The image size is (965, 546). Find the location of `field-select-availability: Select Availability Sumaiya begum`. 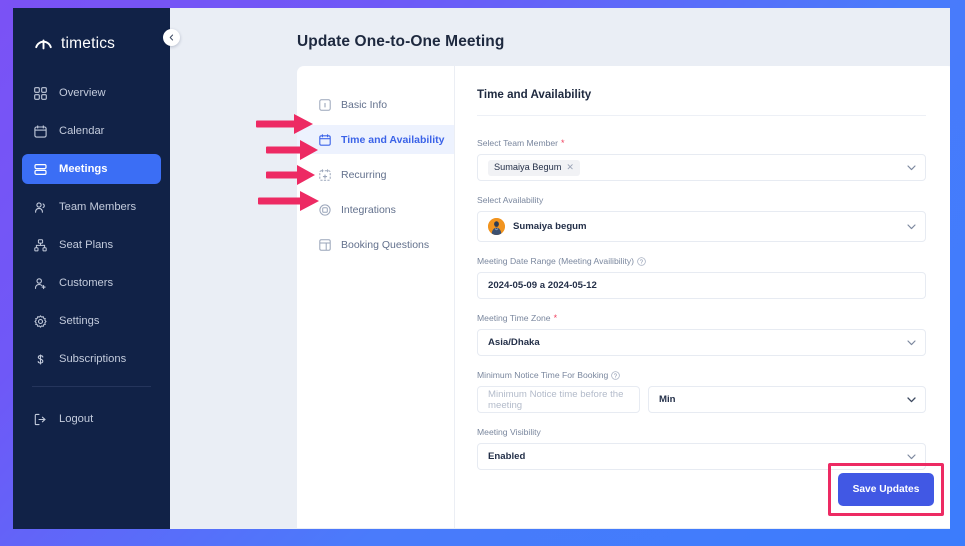

field-select-availability: Select Availability Sumaiya begum is located at coordinates (701, 218).